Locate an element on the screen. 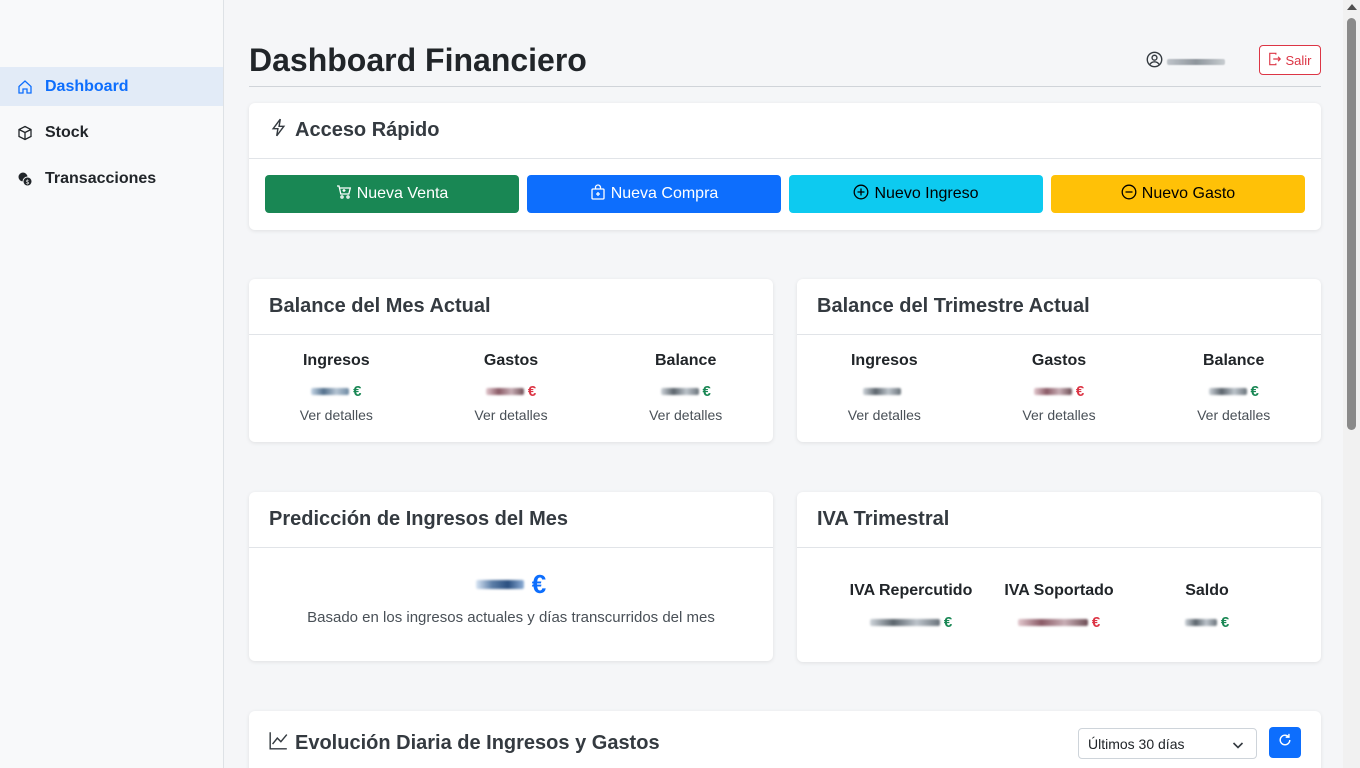 This screenshot has height=768, width=1360. refresh-icon is located at coordinates (1285, 742).